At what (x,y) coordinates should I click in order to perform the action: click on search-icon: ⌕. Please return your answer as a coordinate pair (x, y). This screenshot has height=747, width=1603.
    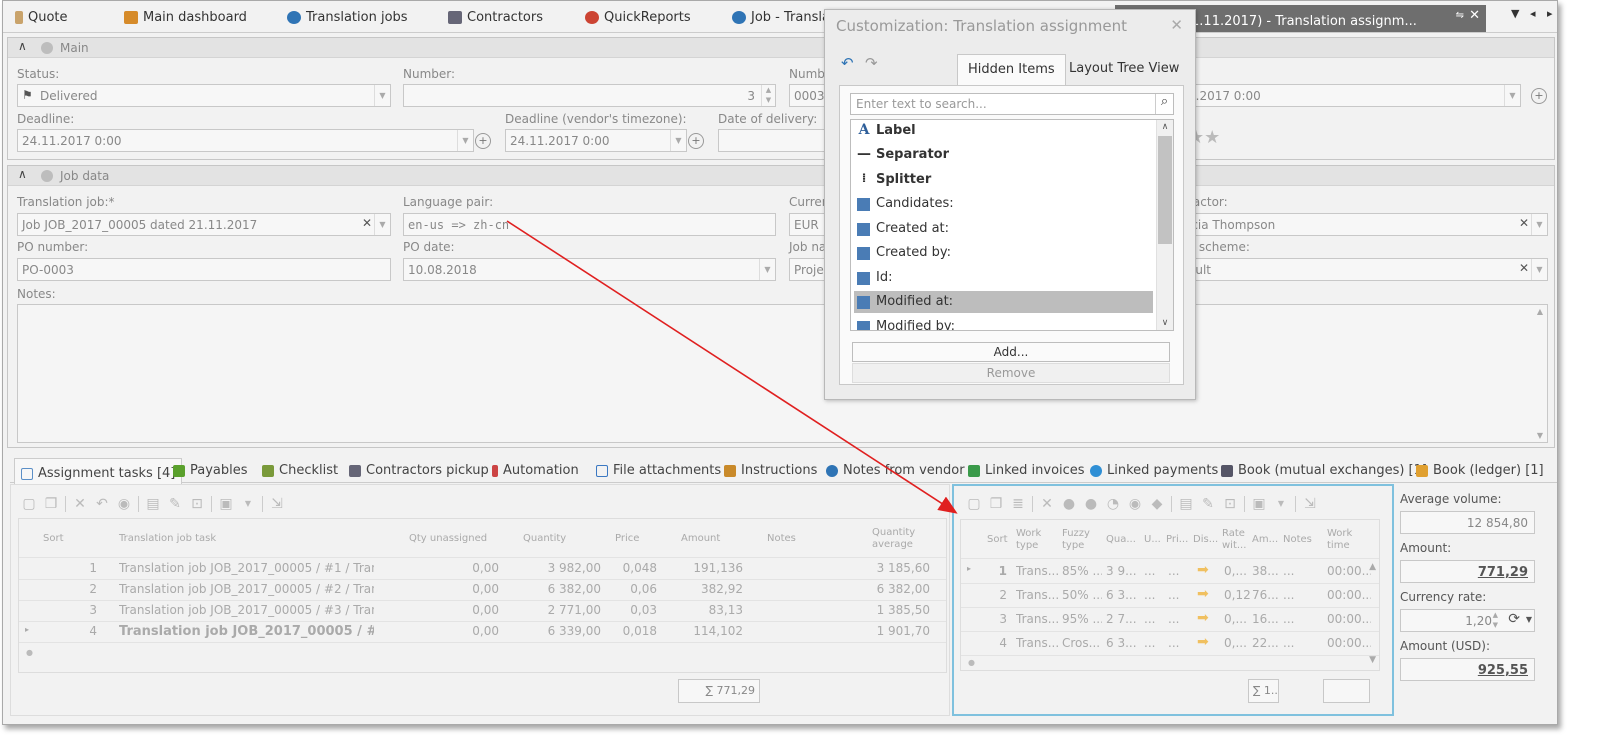
    Looking at the image, I should click on (1164, 104).